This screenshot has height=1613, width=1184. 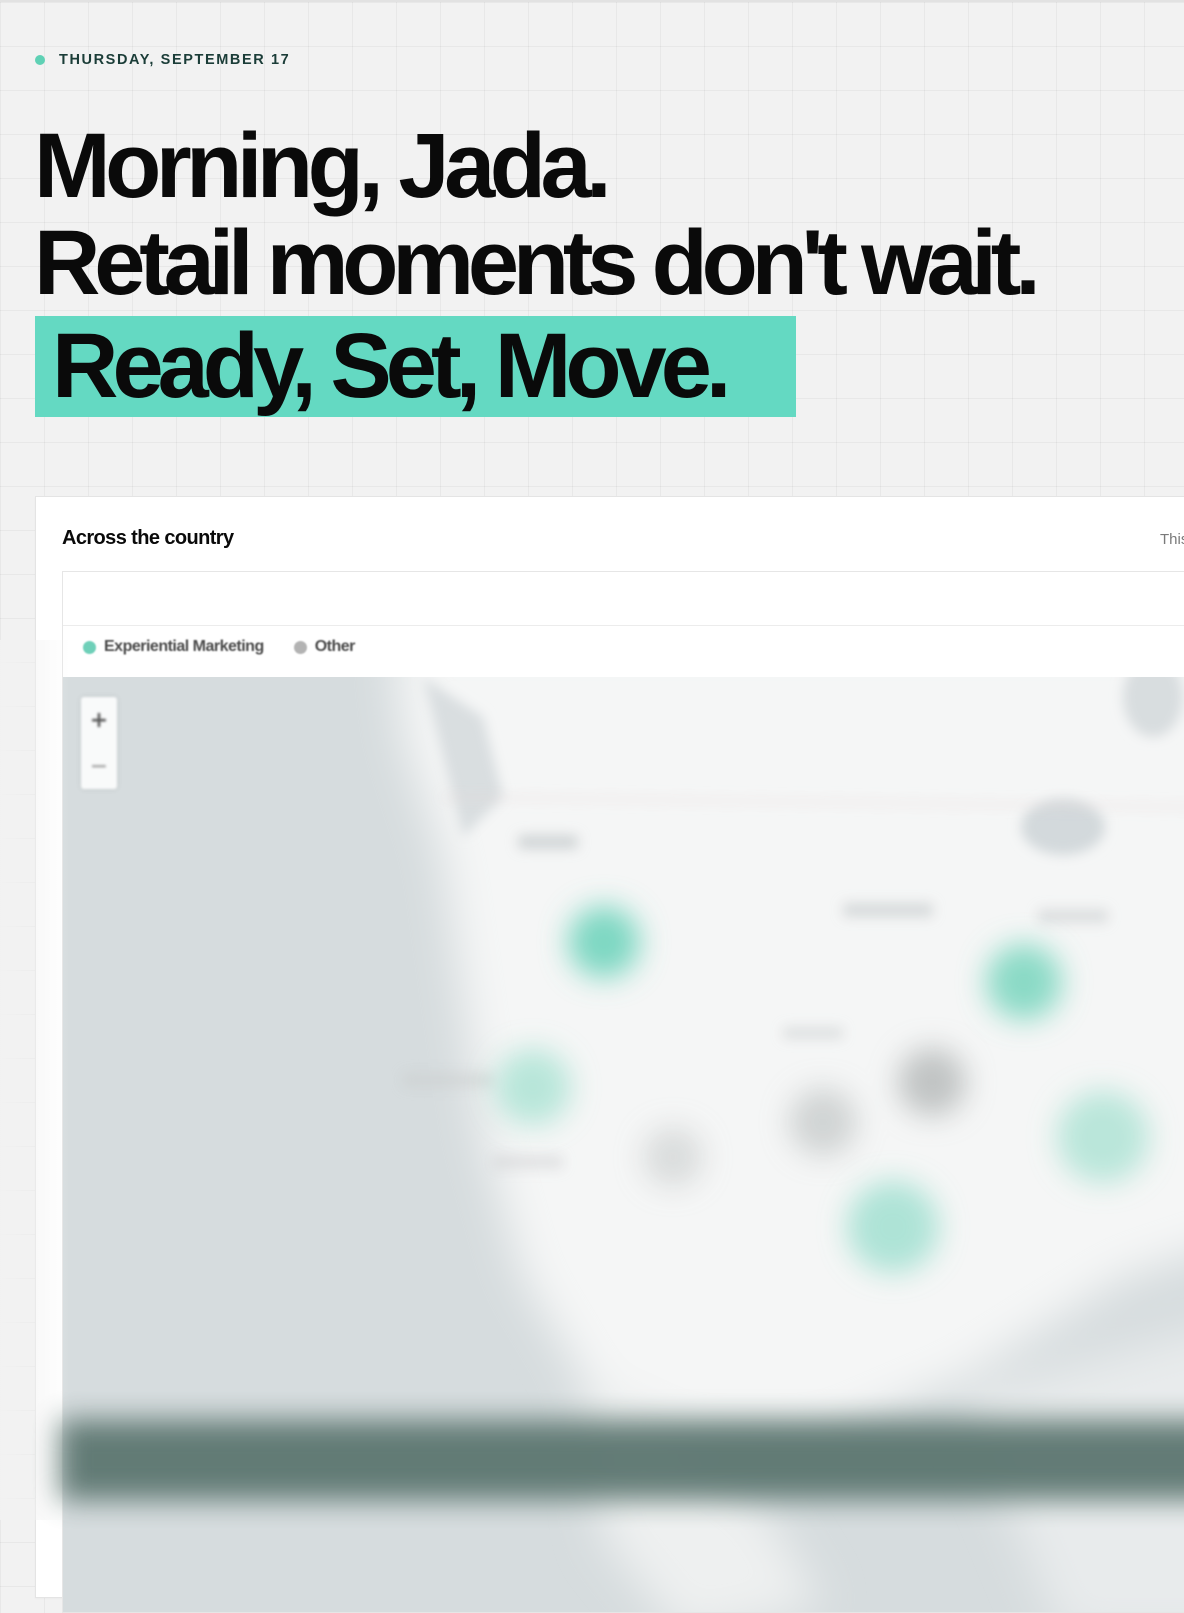 What do you see at coordinates (99, 720) in the screenshot?
I see `zoom-in-button: +` at bounding box center [99, 720].